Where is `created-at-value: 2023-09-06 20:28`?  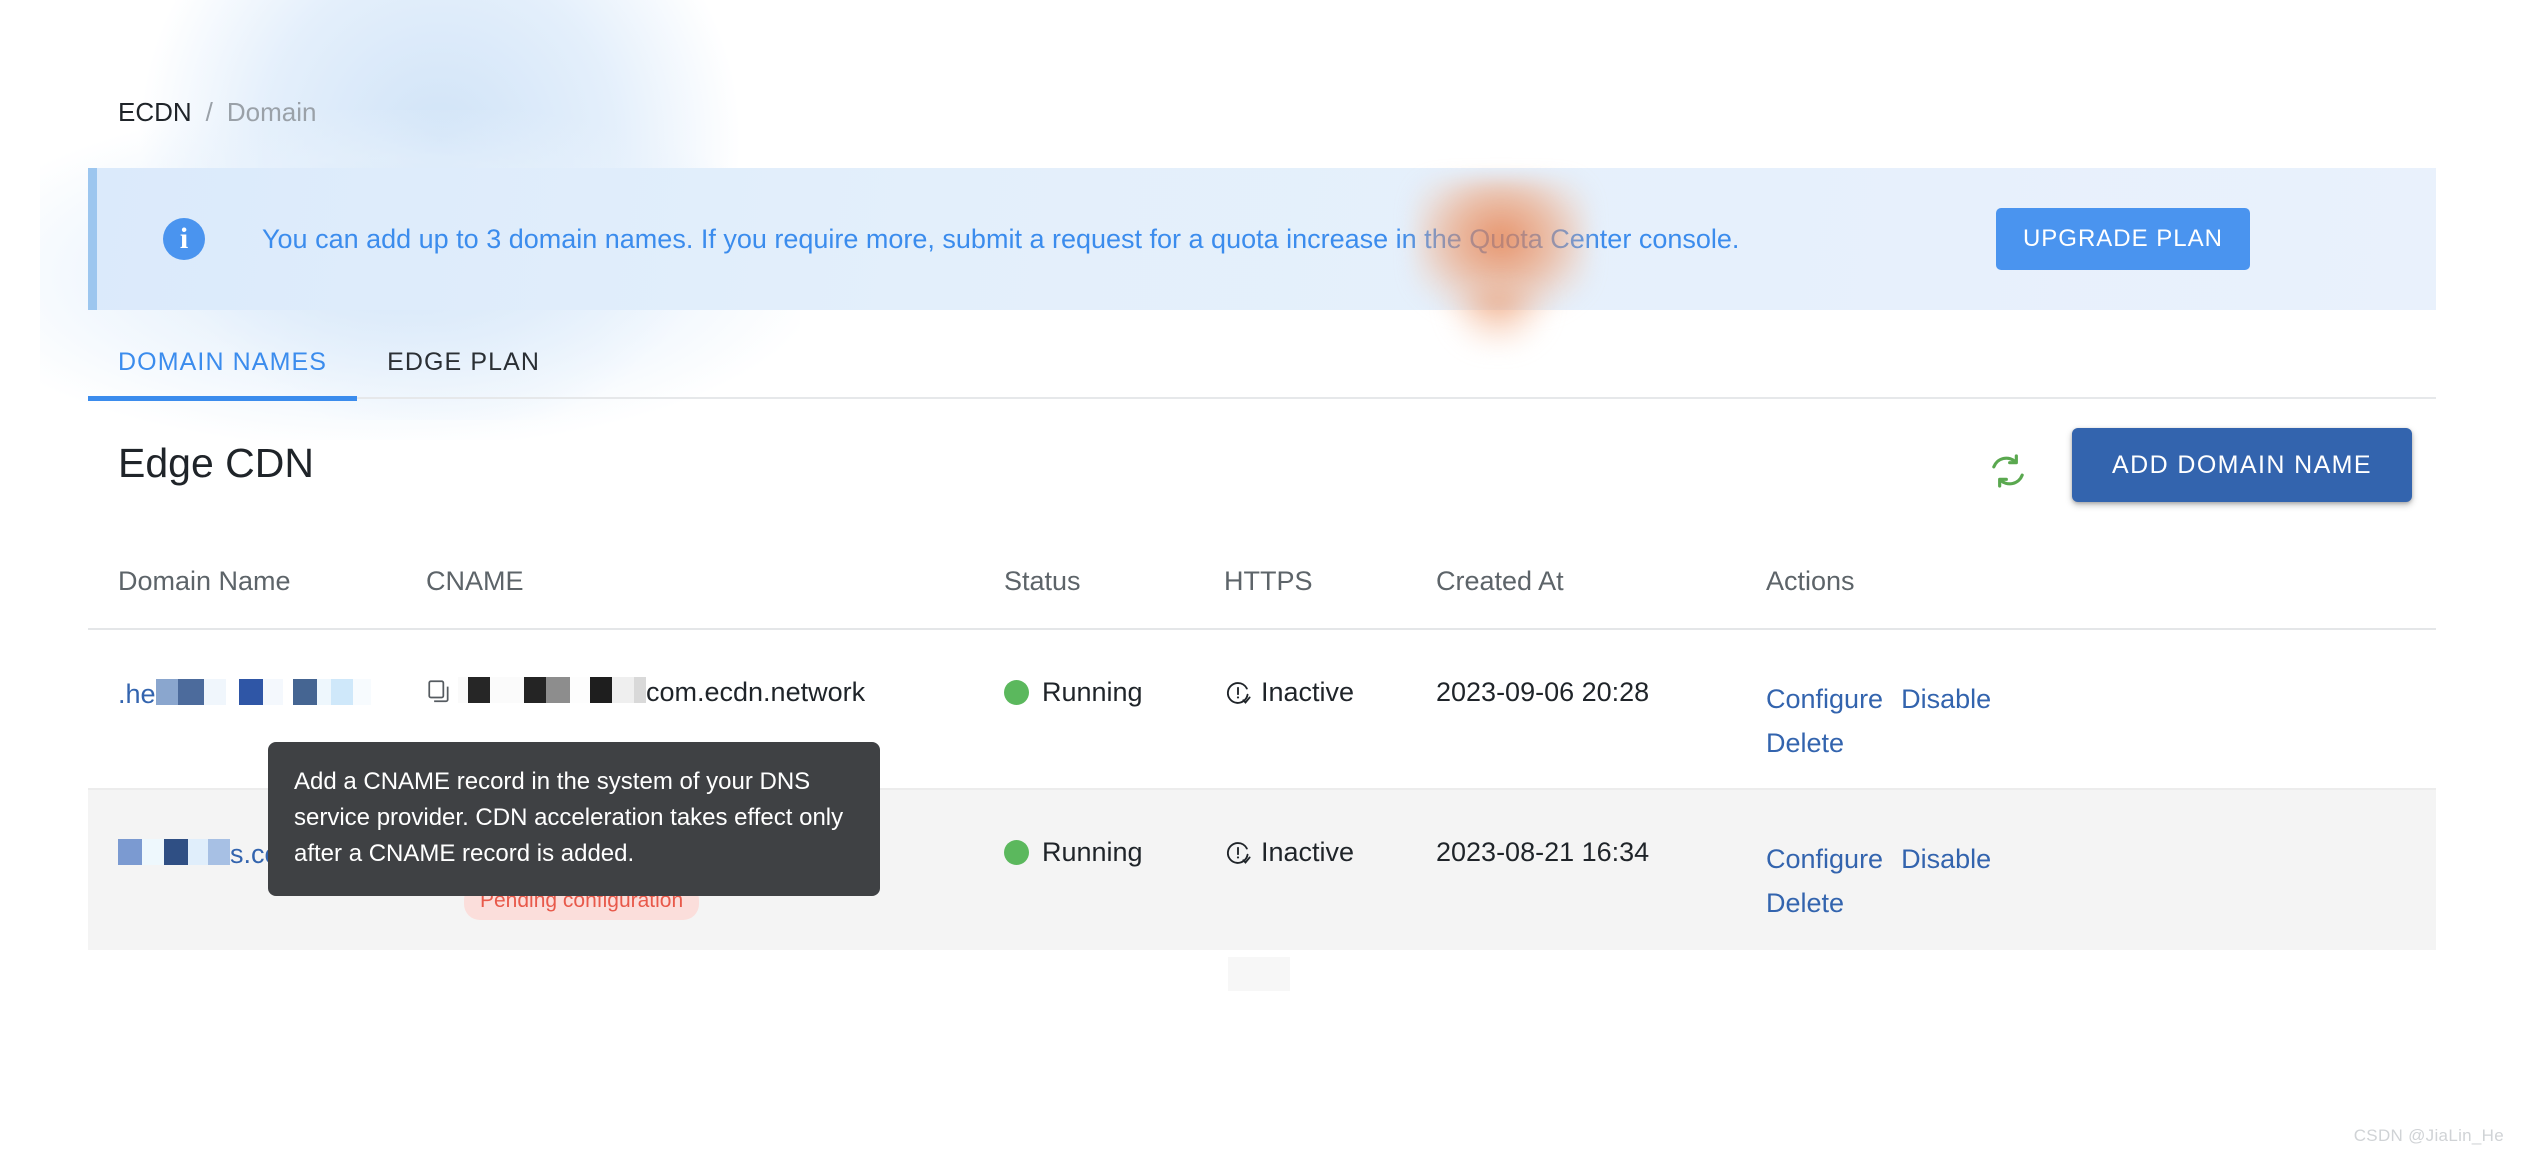
created-at-value: 2023-09-06 20:28 is located at coordinates (1543, 692).